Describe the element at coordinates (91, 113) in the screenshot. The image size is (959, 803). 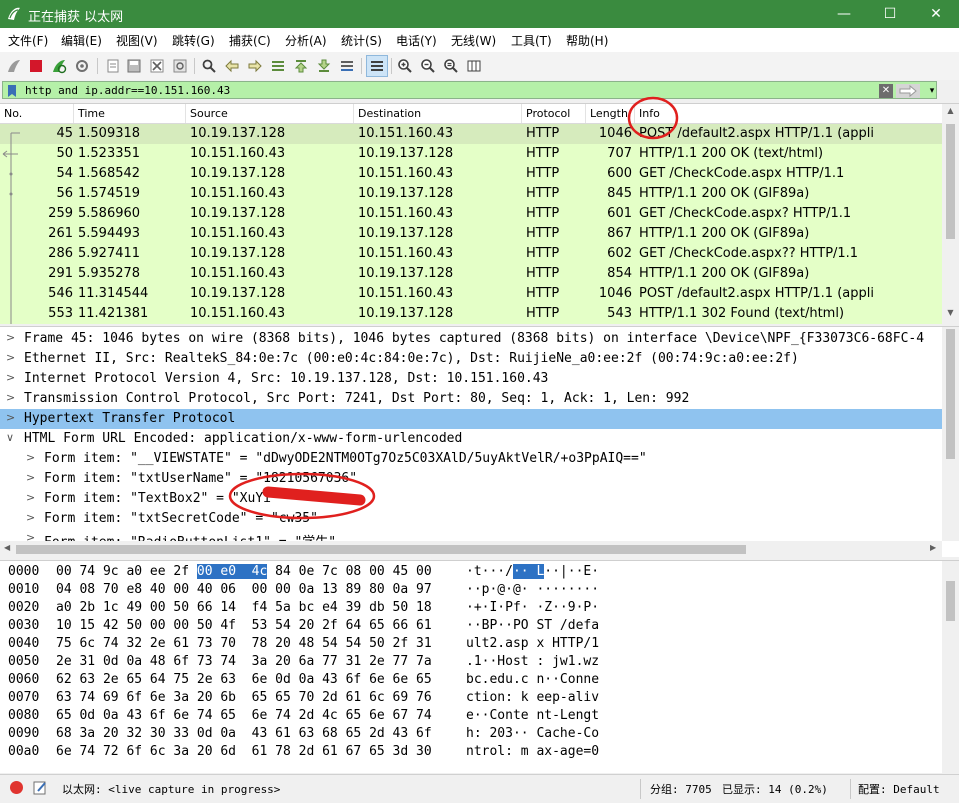
I see `column-time: Time` at that location.